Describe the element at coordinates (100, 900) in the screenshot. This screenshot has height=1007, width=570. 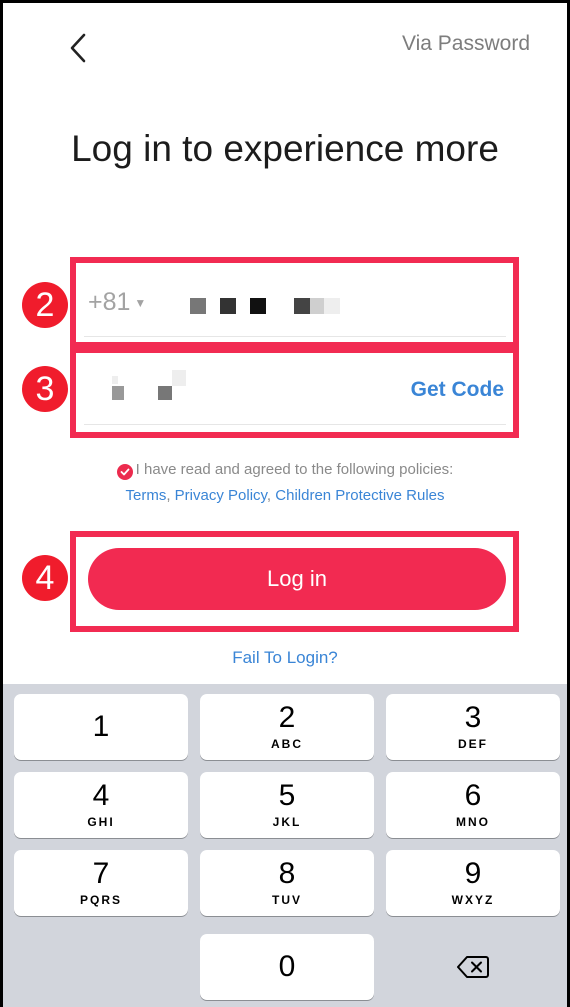
I see `key-letters: PQRS` at that location.